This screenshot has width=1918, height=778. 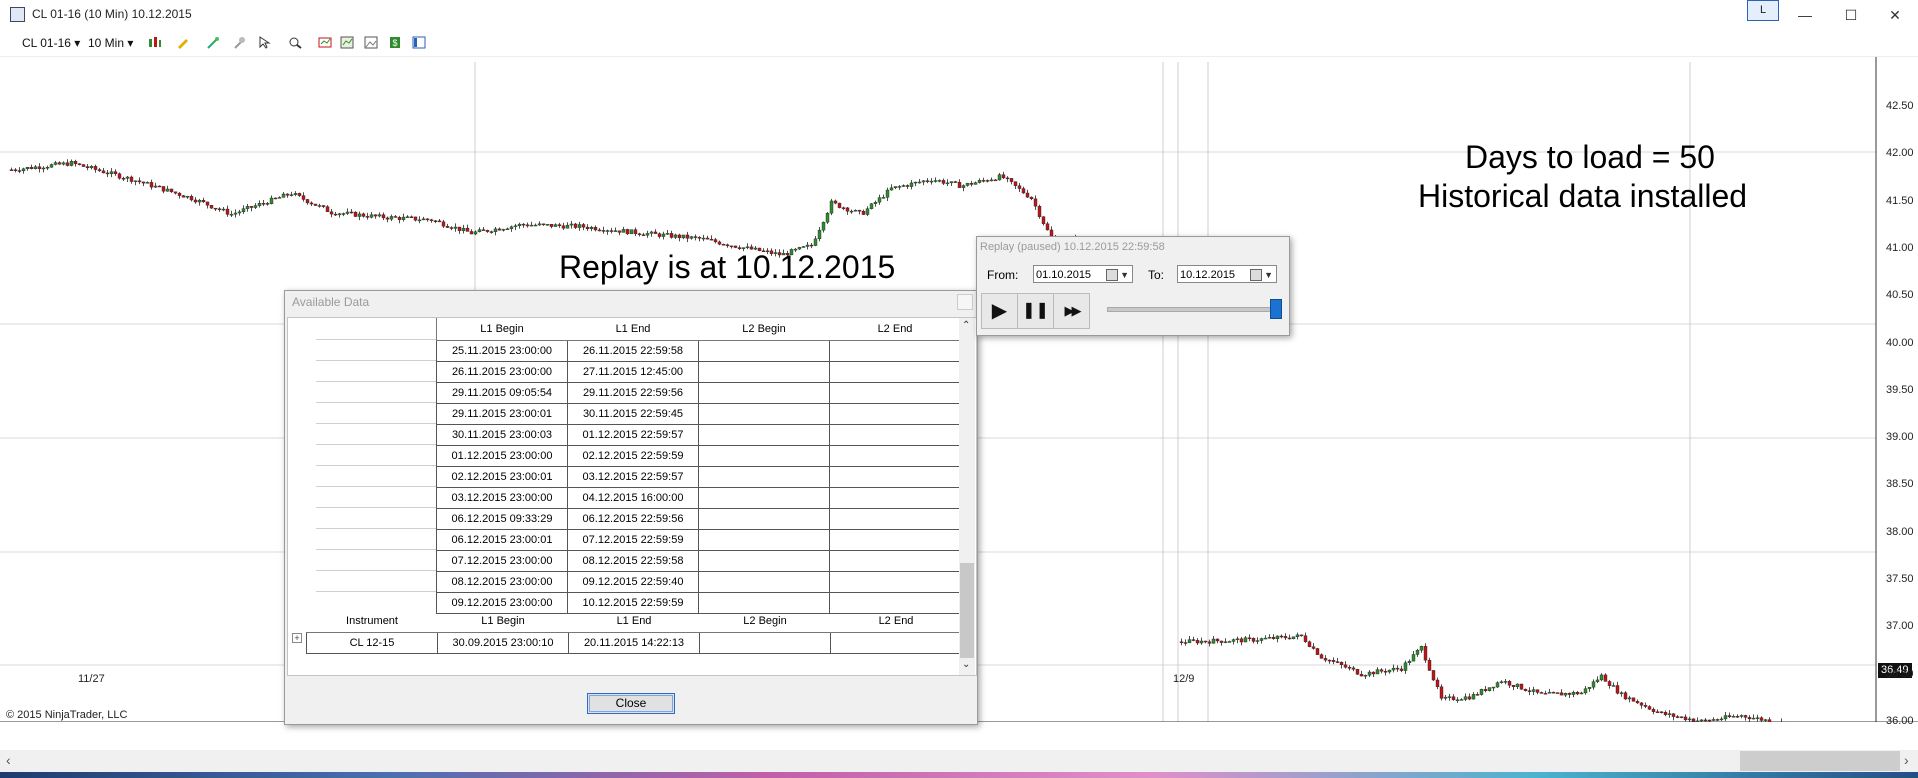 I want to click on strategy-icon, so click(x=325, y=42).